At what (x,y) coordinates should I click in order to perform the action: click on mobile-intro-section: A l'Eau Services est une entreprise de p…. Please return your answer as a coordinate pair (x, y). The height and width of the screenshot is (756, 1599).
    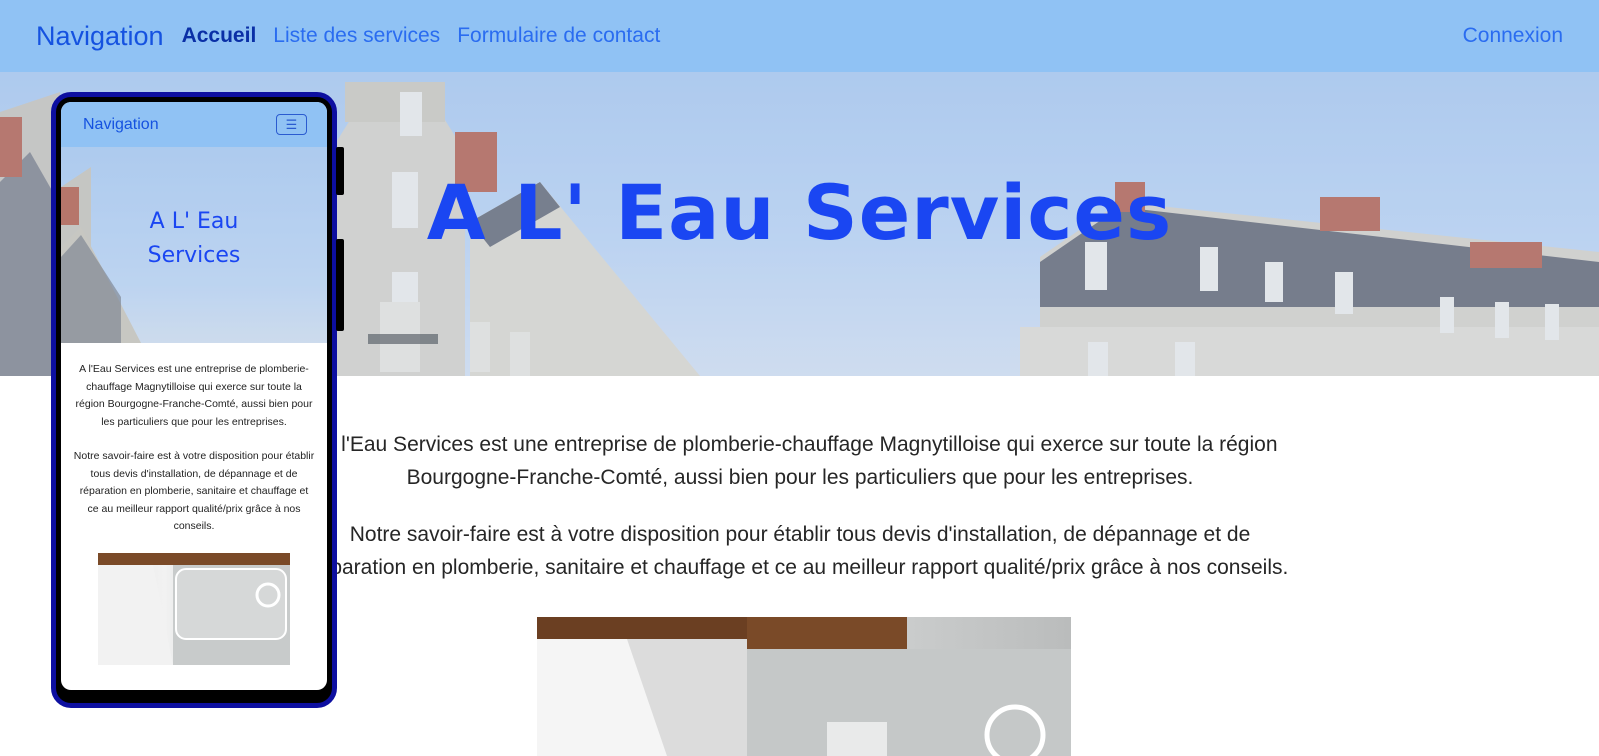
    Looking at the image, I should click on (194, 439).